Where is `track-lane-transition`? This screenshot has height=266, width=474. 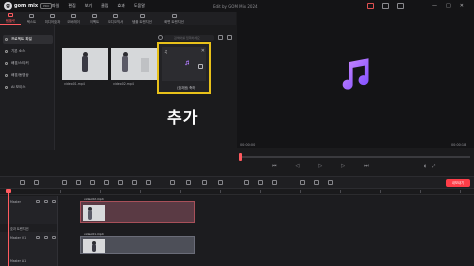
track-lane-transition is located at coordinates (266, 228).